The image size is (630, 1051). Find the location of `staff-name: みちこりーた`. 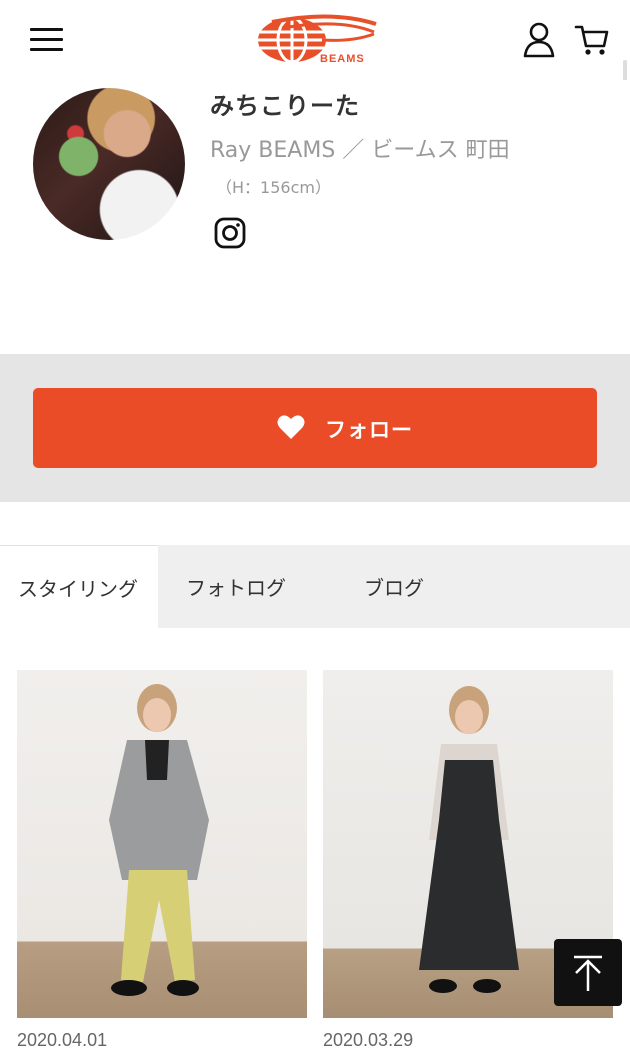

staff-name: みちこりーた is located at coordinates (285, 106).